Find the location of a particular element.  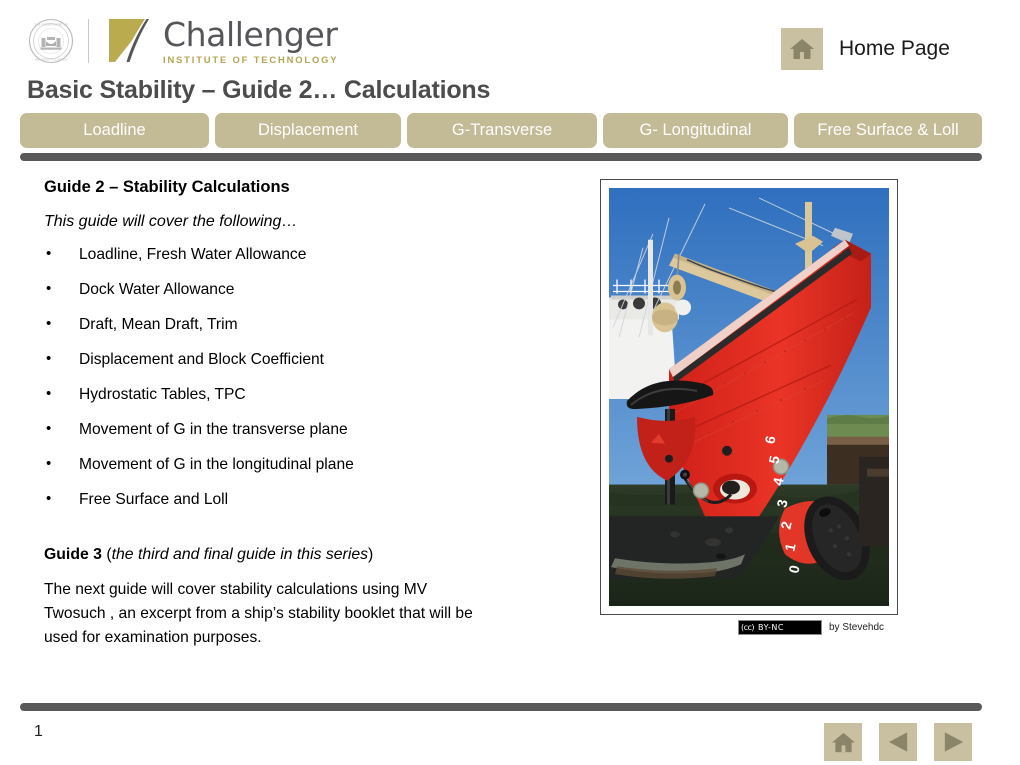

triangle-right-icon is located at coordinates (953, 742).